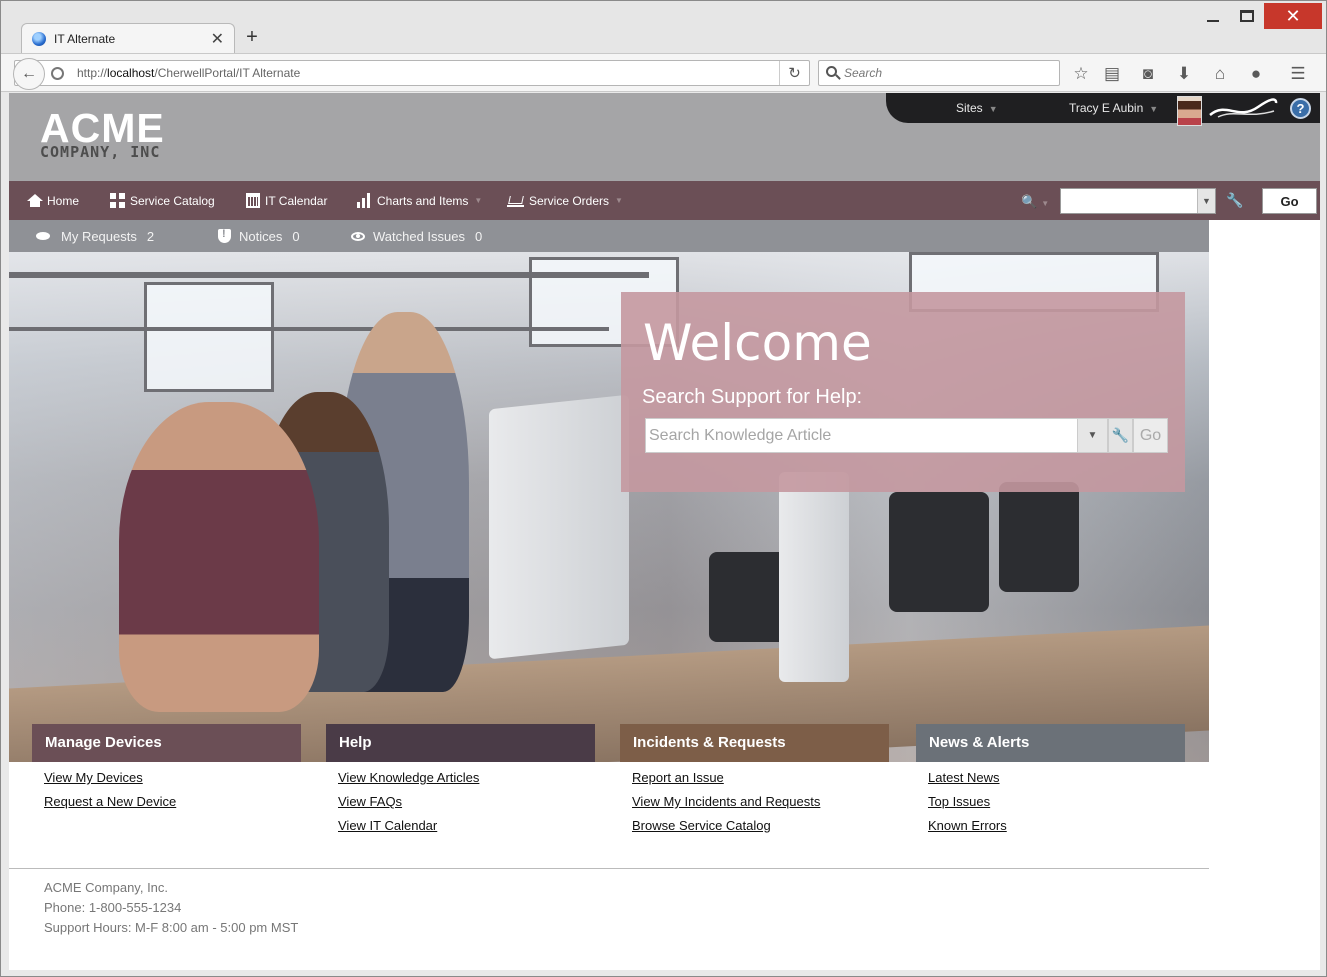 The width and height of the screenshot is (1327, 977). What do you see at coordinates (1050, 743) in the screenshot?
I see `tile-news-header: News & Alerts` at bounding box center [1050, 743].